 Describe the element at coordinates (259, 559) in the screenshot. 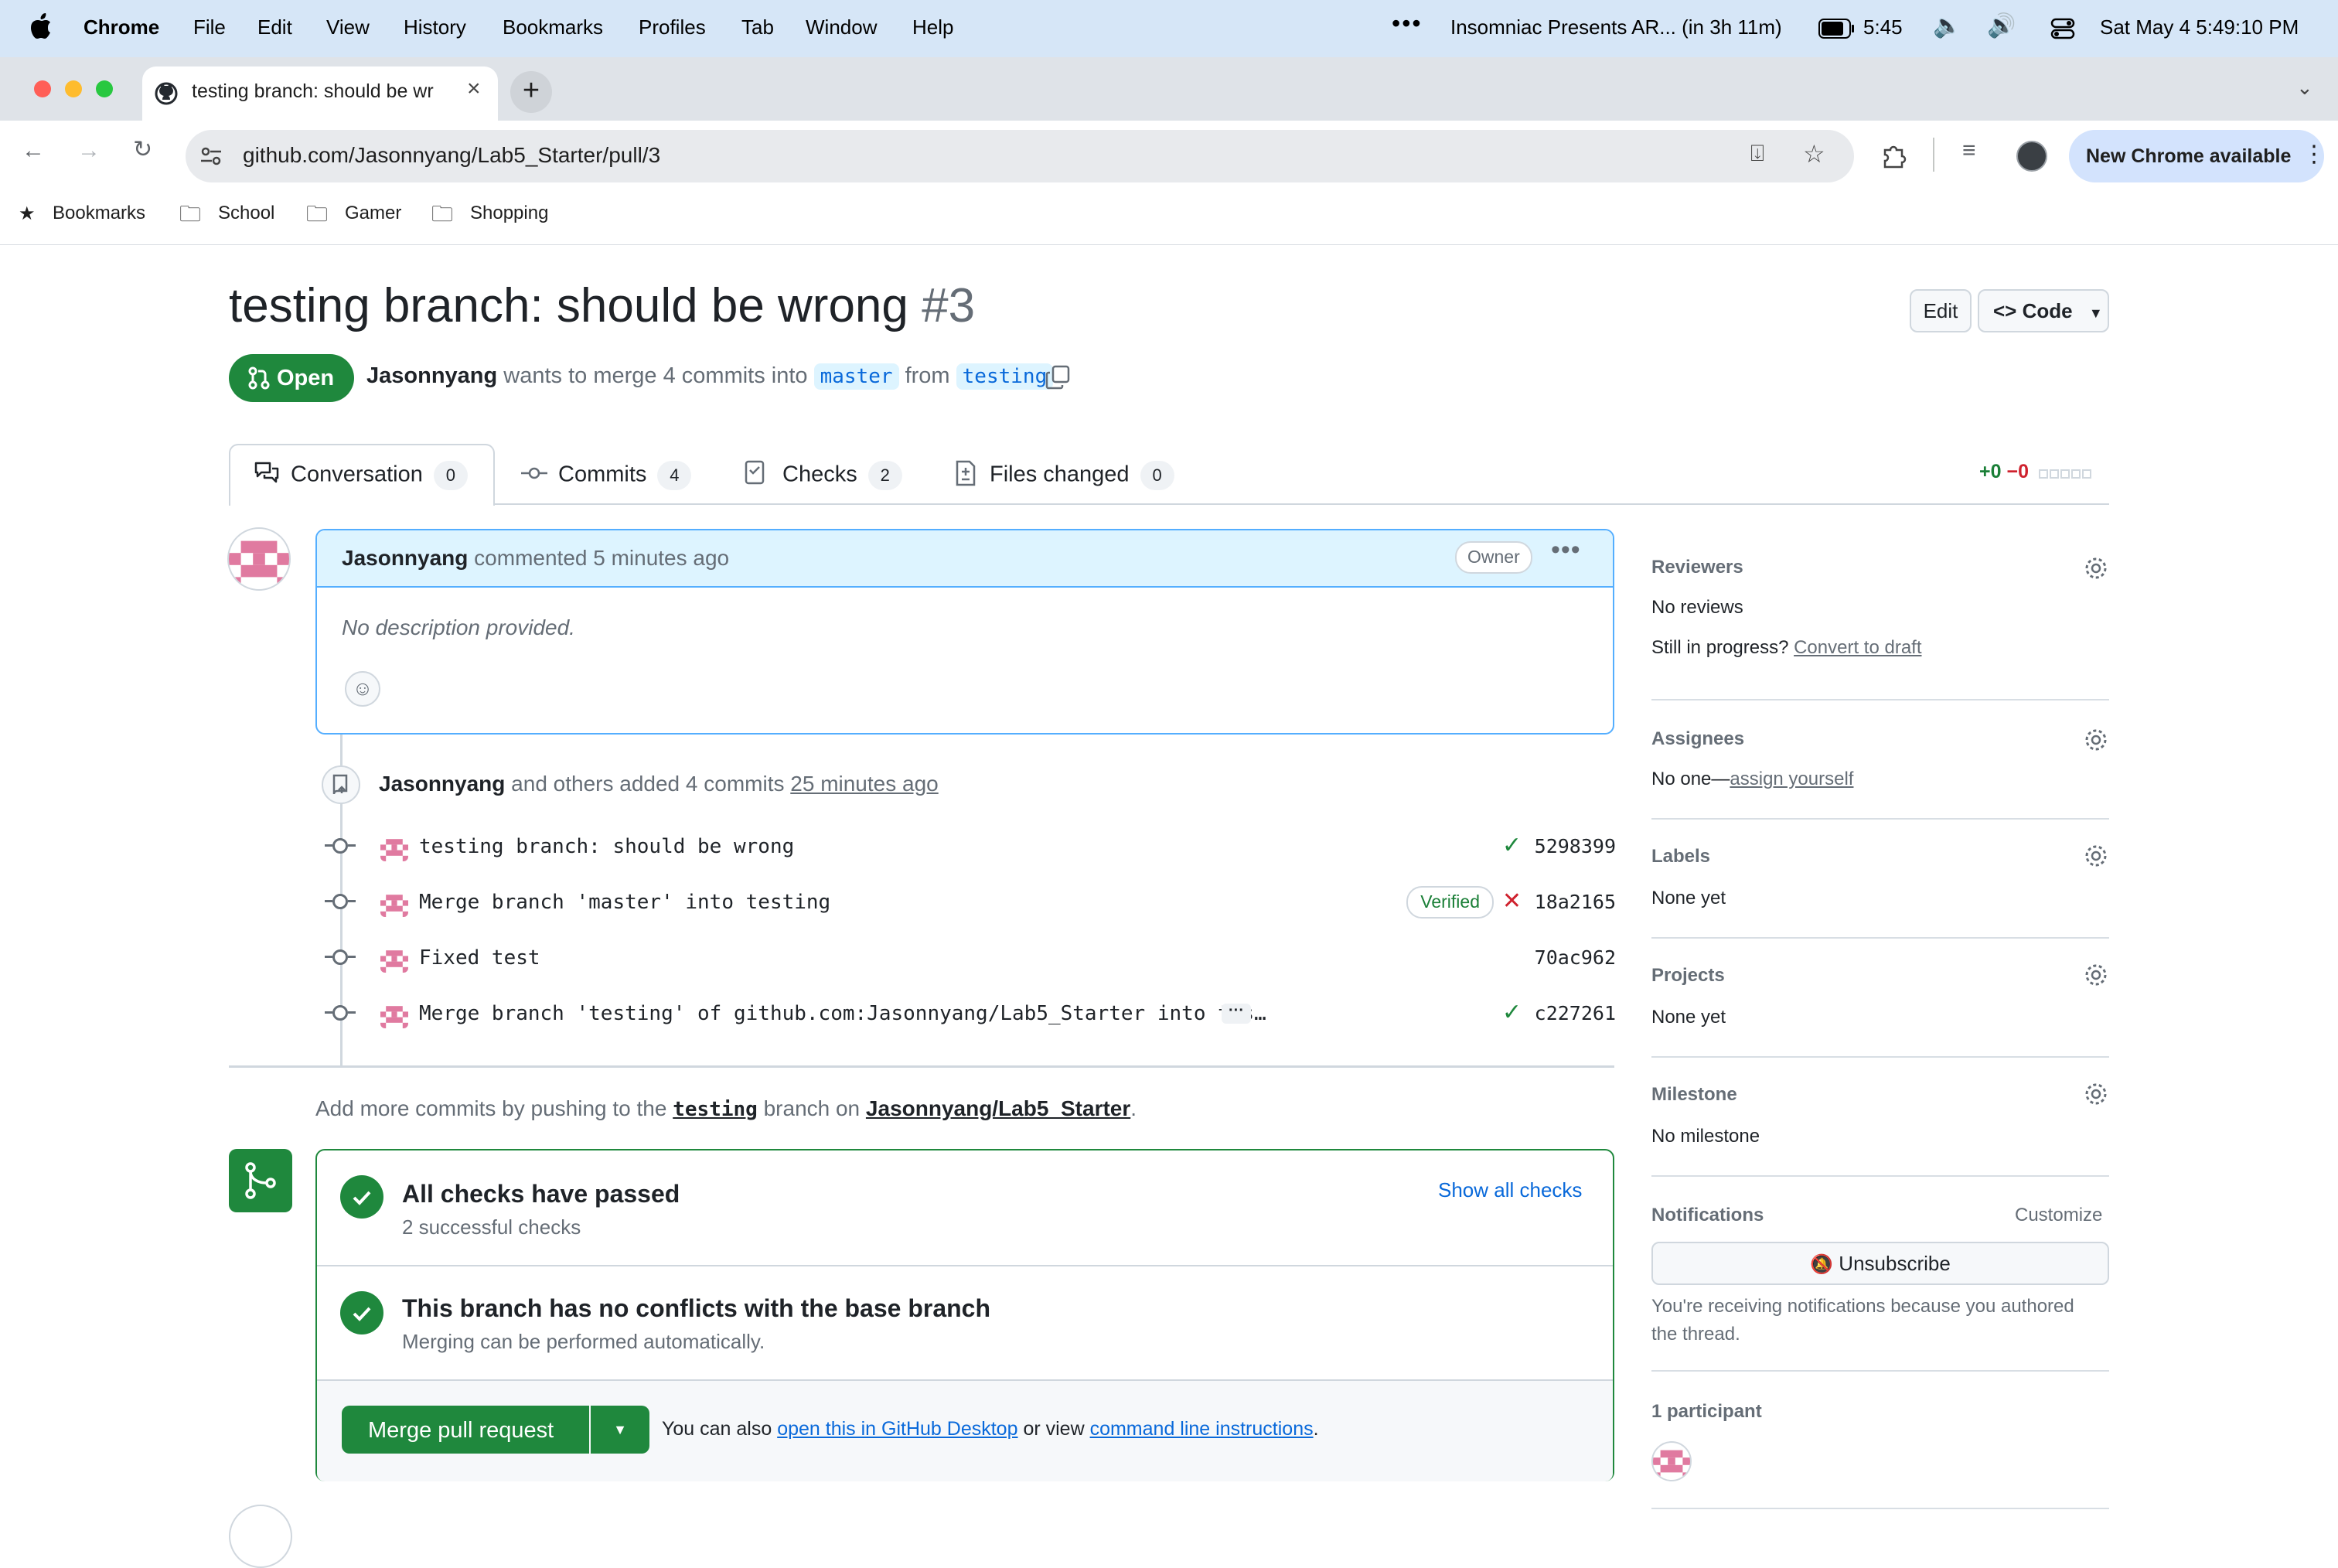

I see `comment-author-avatar` at that location.